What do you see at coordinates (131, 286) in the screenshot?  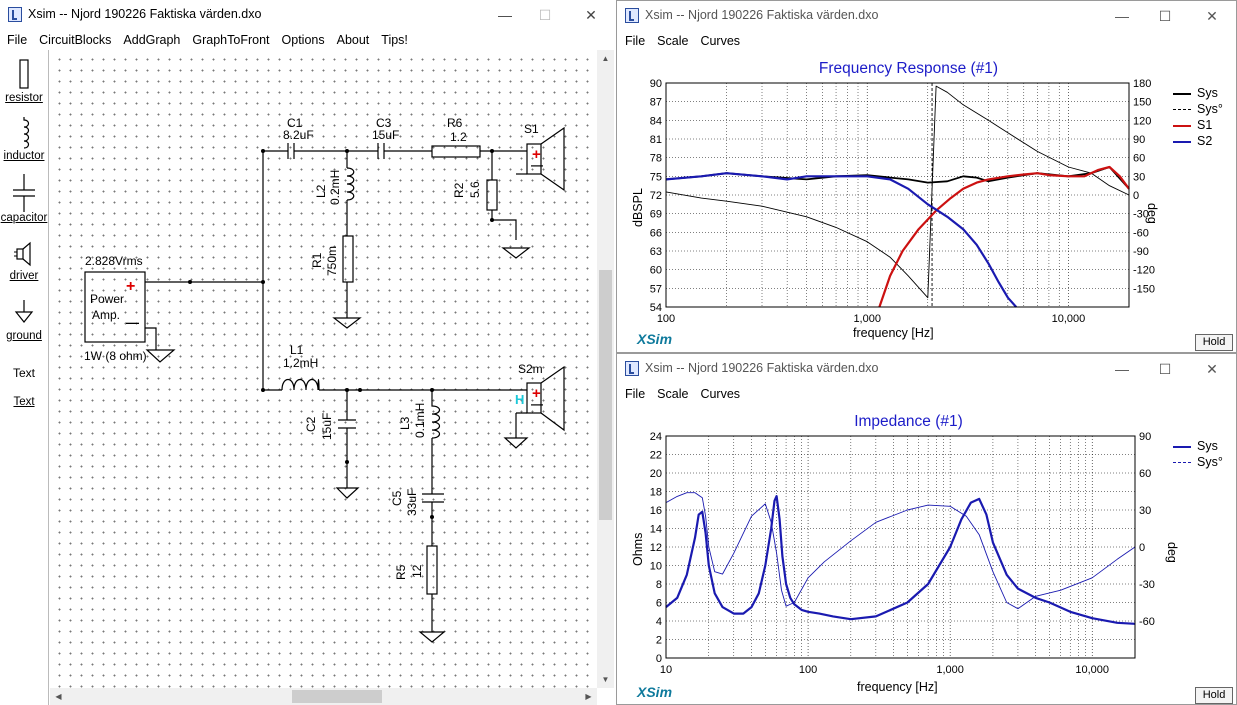 I see `amp-plus-terminal: +` at bounding box center [131, 286].